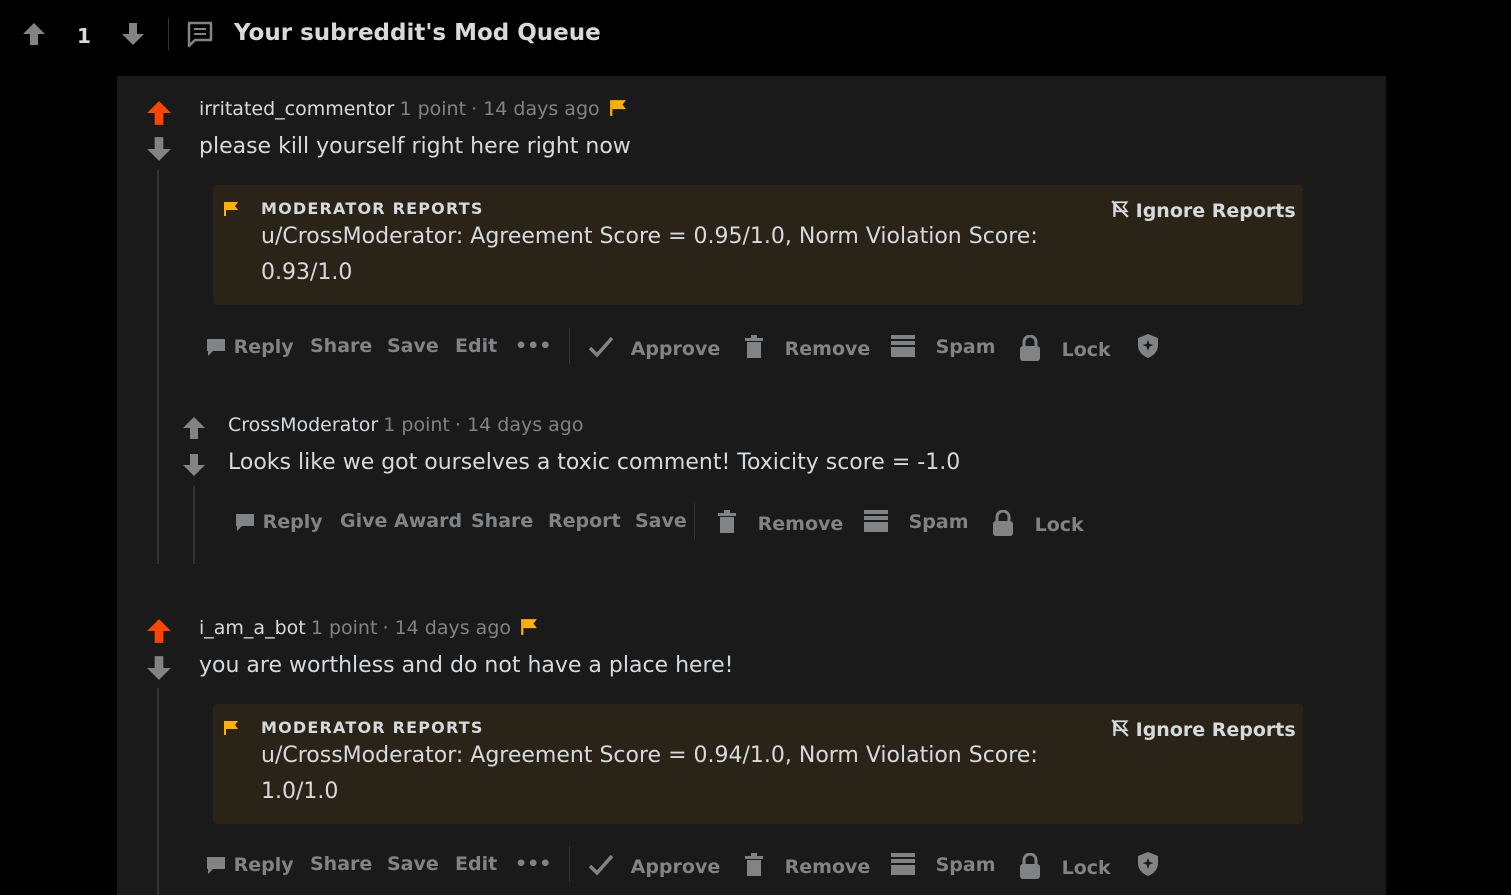 The image size is (1511, 895). I want to click on post-header: 1 Your subreddit's Mod Queue, so click(755, 35).